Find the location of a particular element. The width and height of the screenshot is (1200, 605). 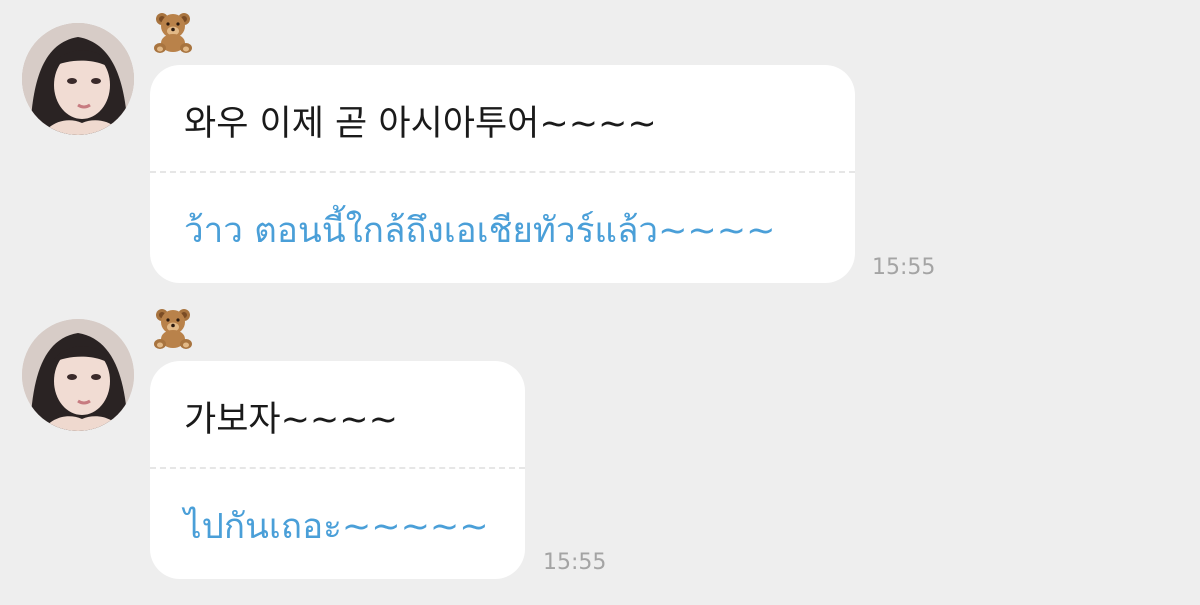

message-bubble: 가보자~~~~ ไปกันเถอะ~~~~~ is located at coordinates (337, 470).